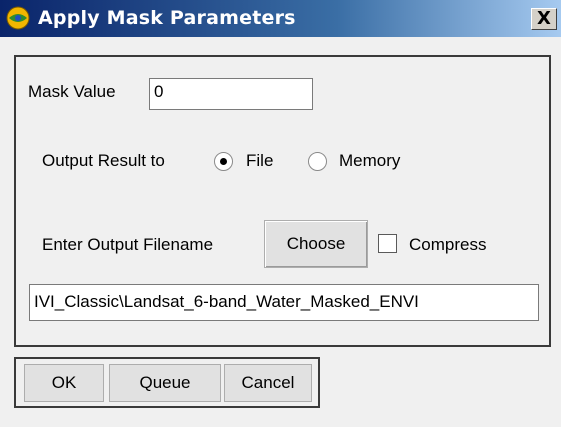  What do you see at coordinates (72, 91) in the screenshot?
I see `mask-value-label: Mask Value` at bounding box center [72, 91].